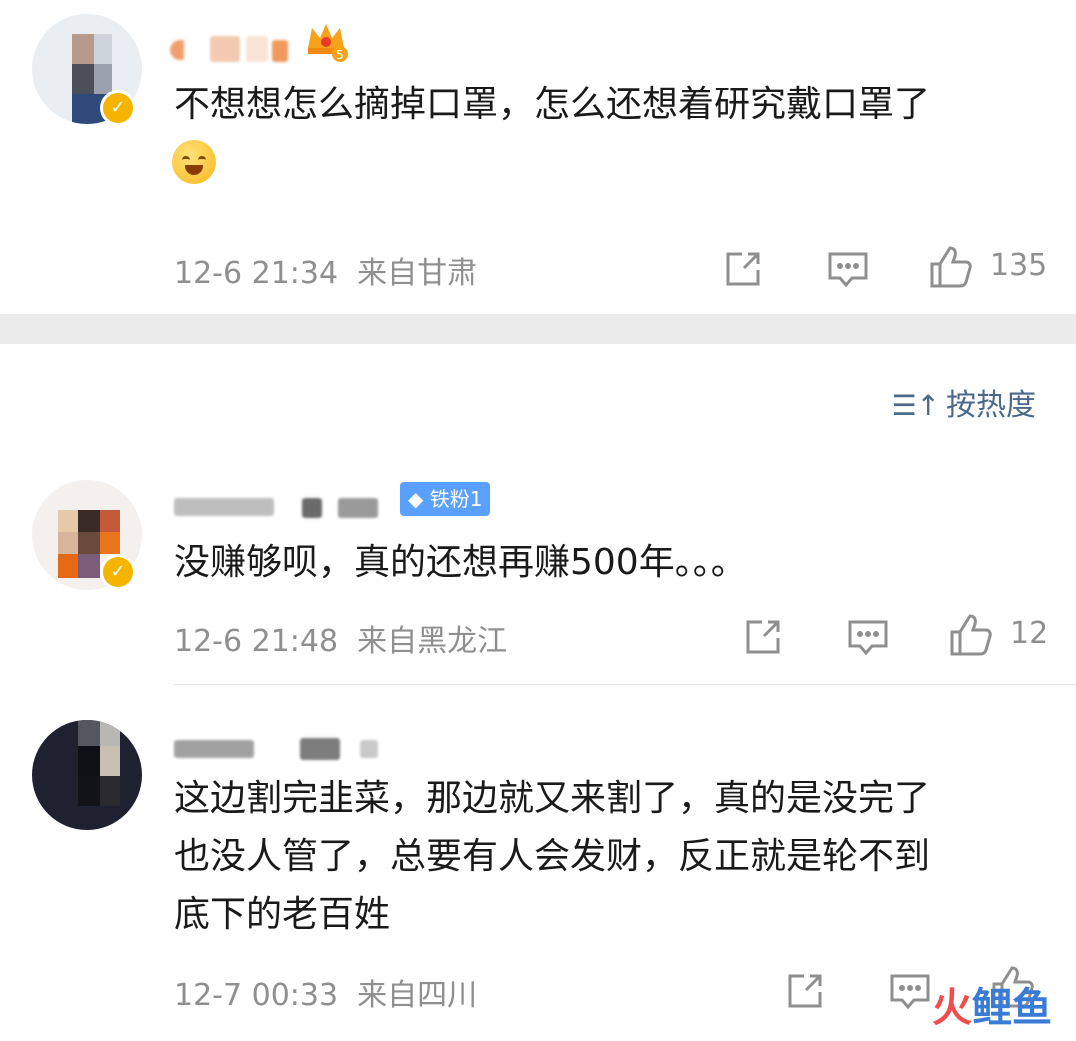 The width and height of the screenshot is (1076, 1041). I want to click on section-separator, so click(538, 329).